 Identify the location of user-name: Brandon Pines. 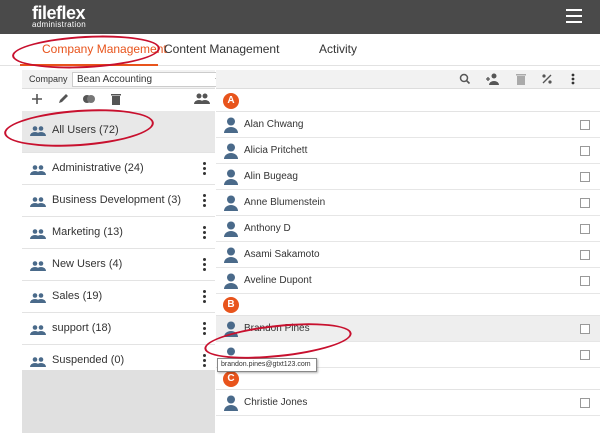
(277, 328).